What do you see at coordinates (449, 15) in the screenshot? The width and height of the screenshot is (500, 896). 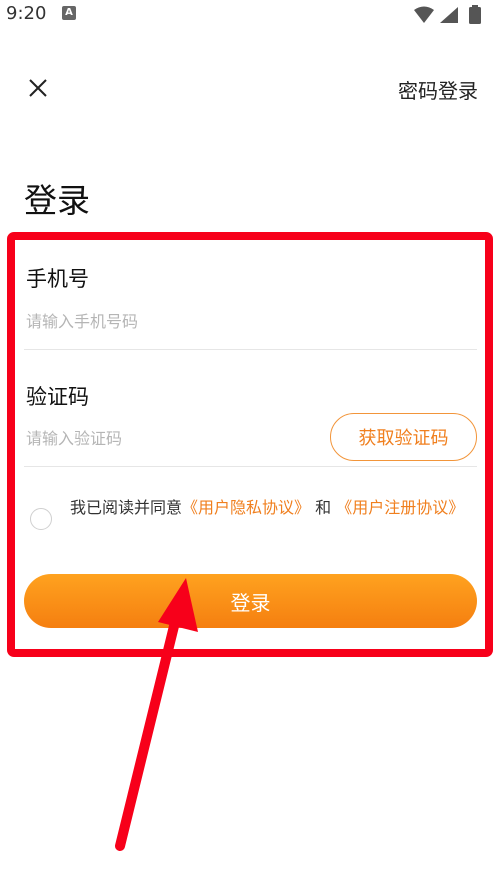 I see `signal-icon` at bounding box center [449, 15].